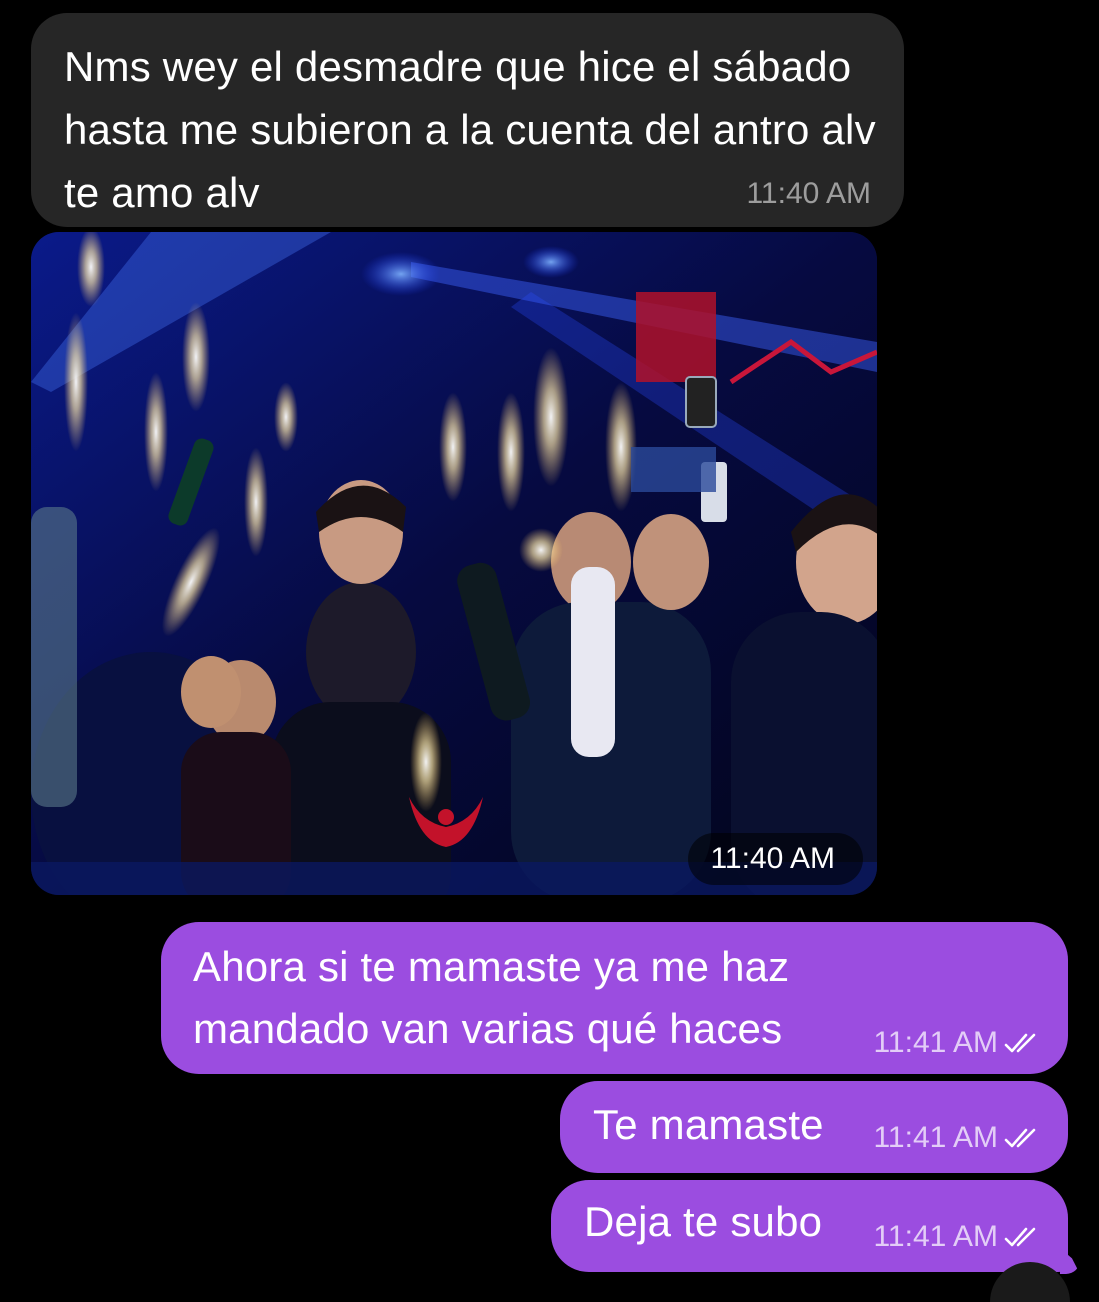 The width and height of the screenshot is (1099, 1302). I want to click on outgoing-message-bubble: Deja te subo 11:41 AM, so click(809, 1226).